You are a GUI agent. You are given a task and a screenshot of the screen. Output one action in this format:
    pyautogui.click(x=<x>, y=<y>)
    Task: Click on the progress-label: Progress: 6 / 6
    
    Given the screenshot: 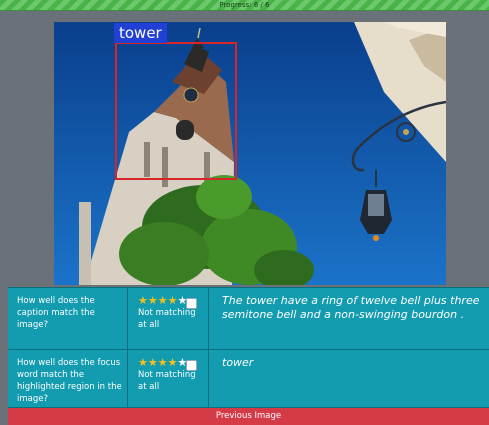 What is the action you would take?
    pyautogui.click(x=244, y=5)
    